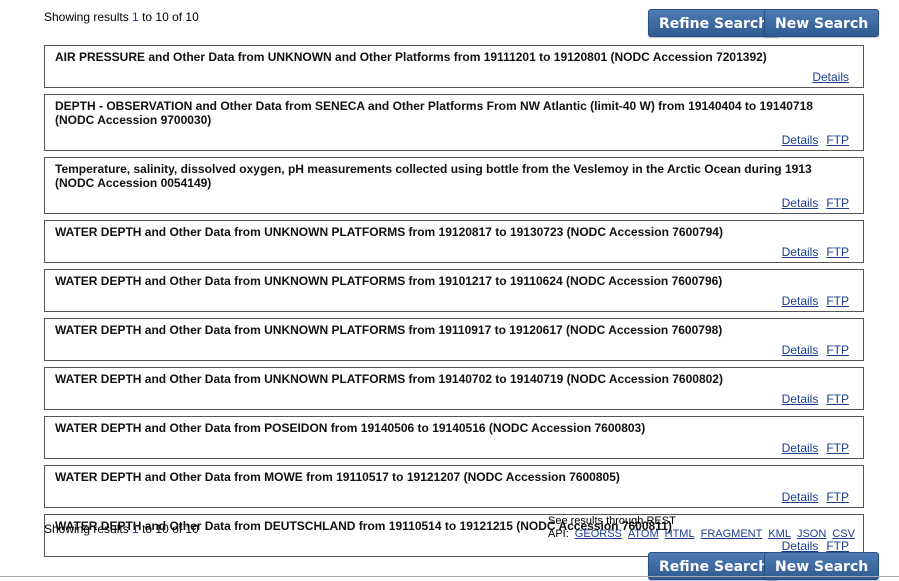  I want to click on api-caption: See results through REST, so click(612, 521).